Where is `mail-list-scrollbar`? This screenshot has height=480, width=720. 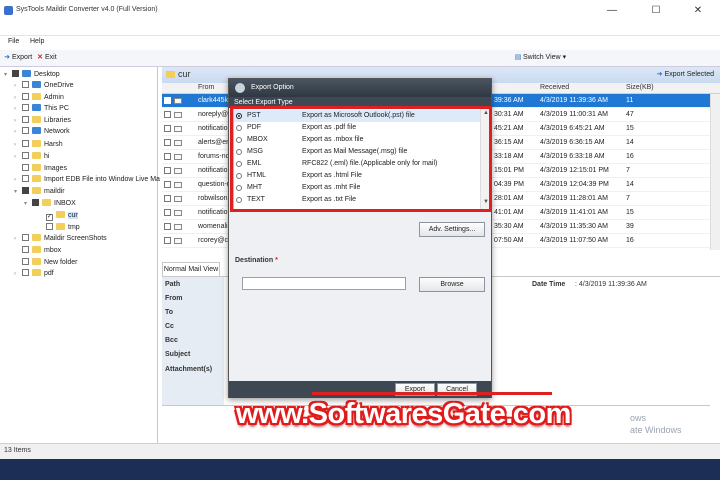 mail-list-scrollbar is located at coordinates (715, 172).